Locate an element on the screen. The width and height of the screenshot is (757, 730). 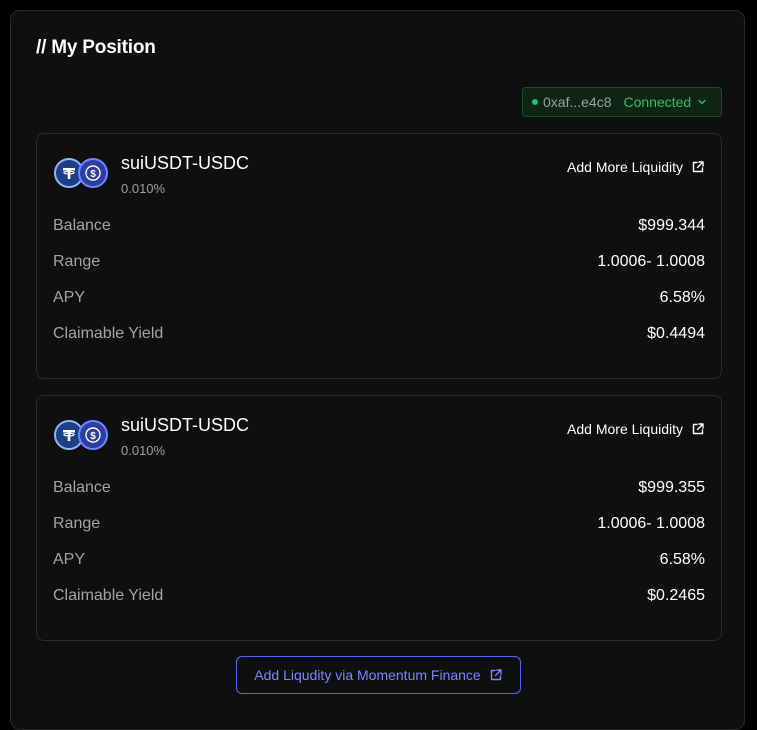
balance-row: Balance $999.344 is located at coordinates (379, 226).